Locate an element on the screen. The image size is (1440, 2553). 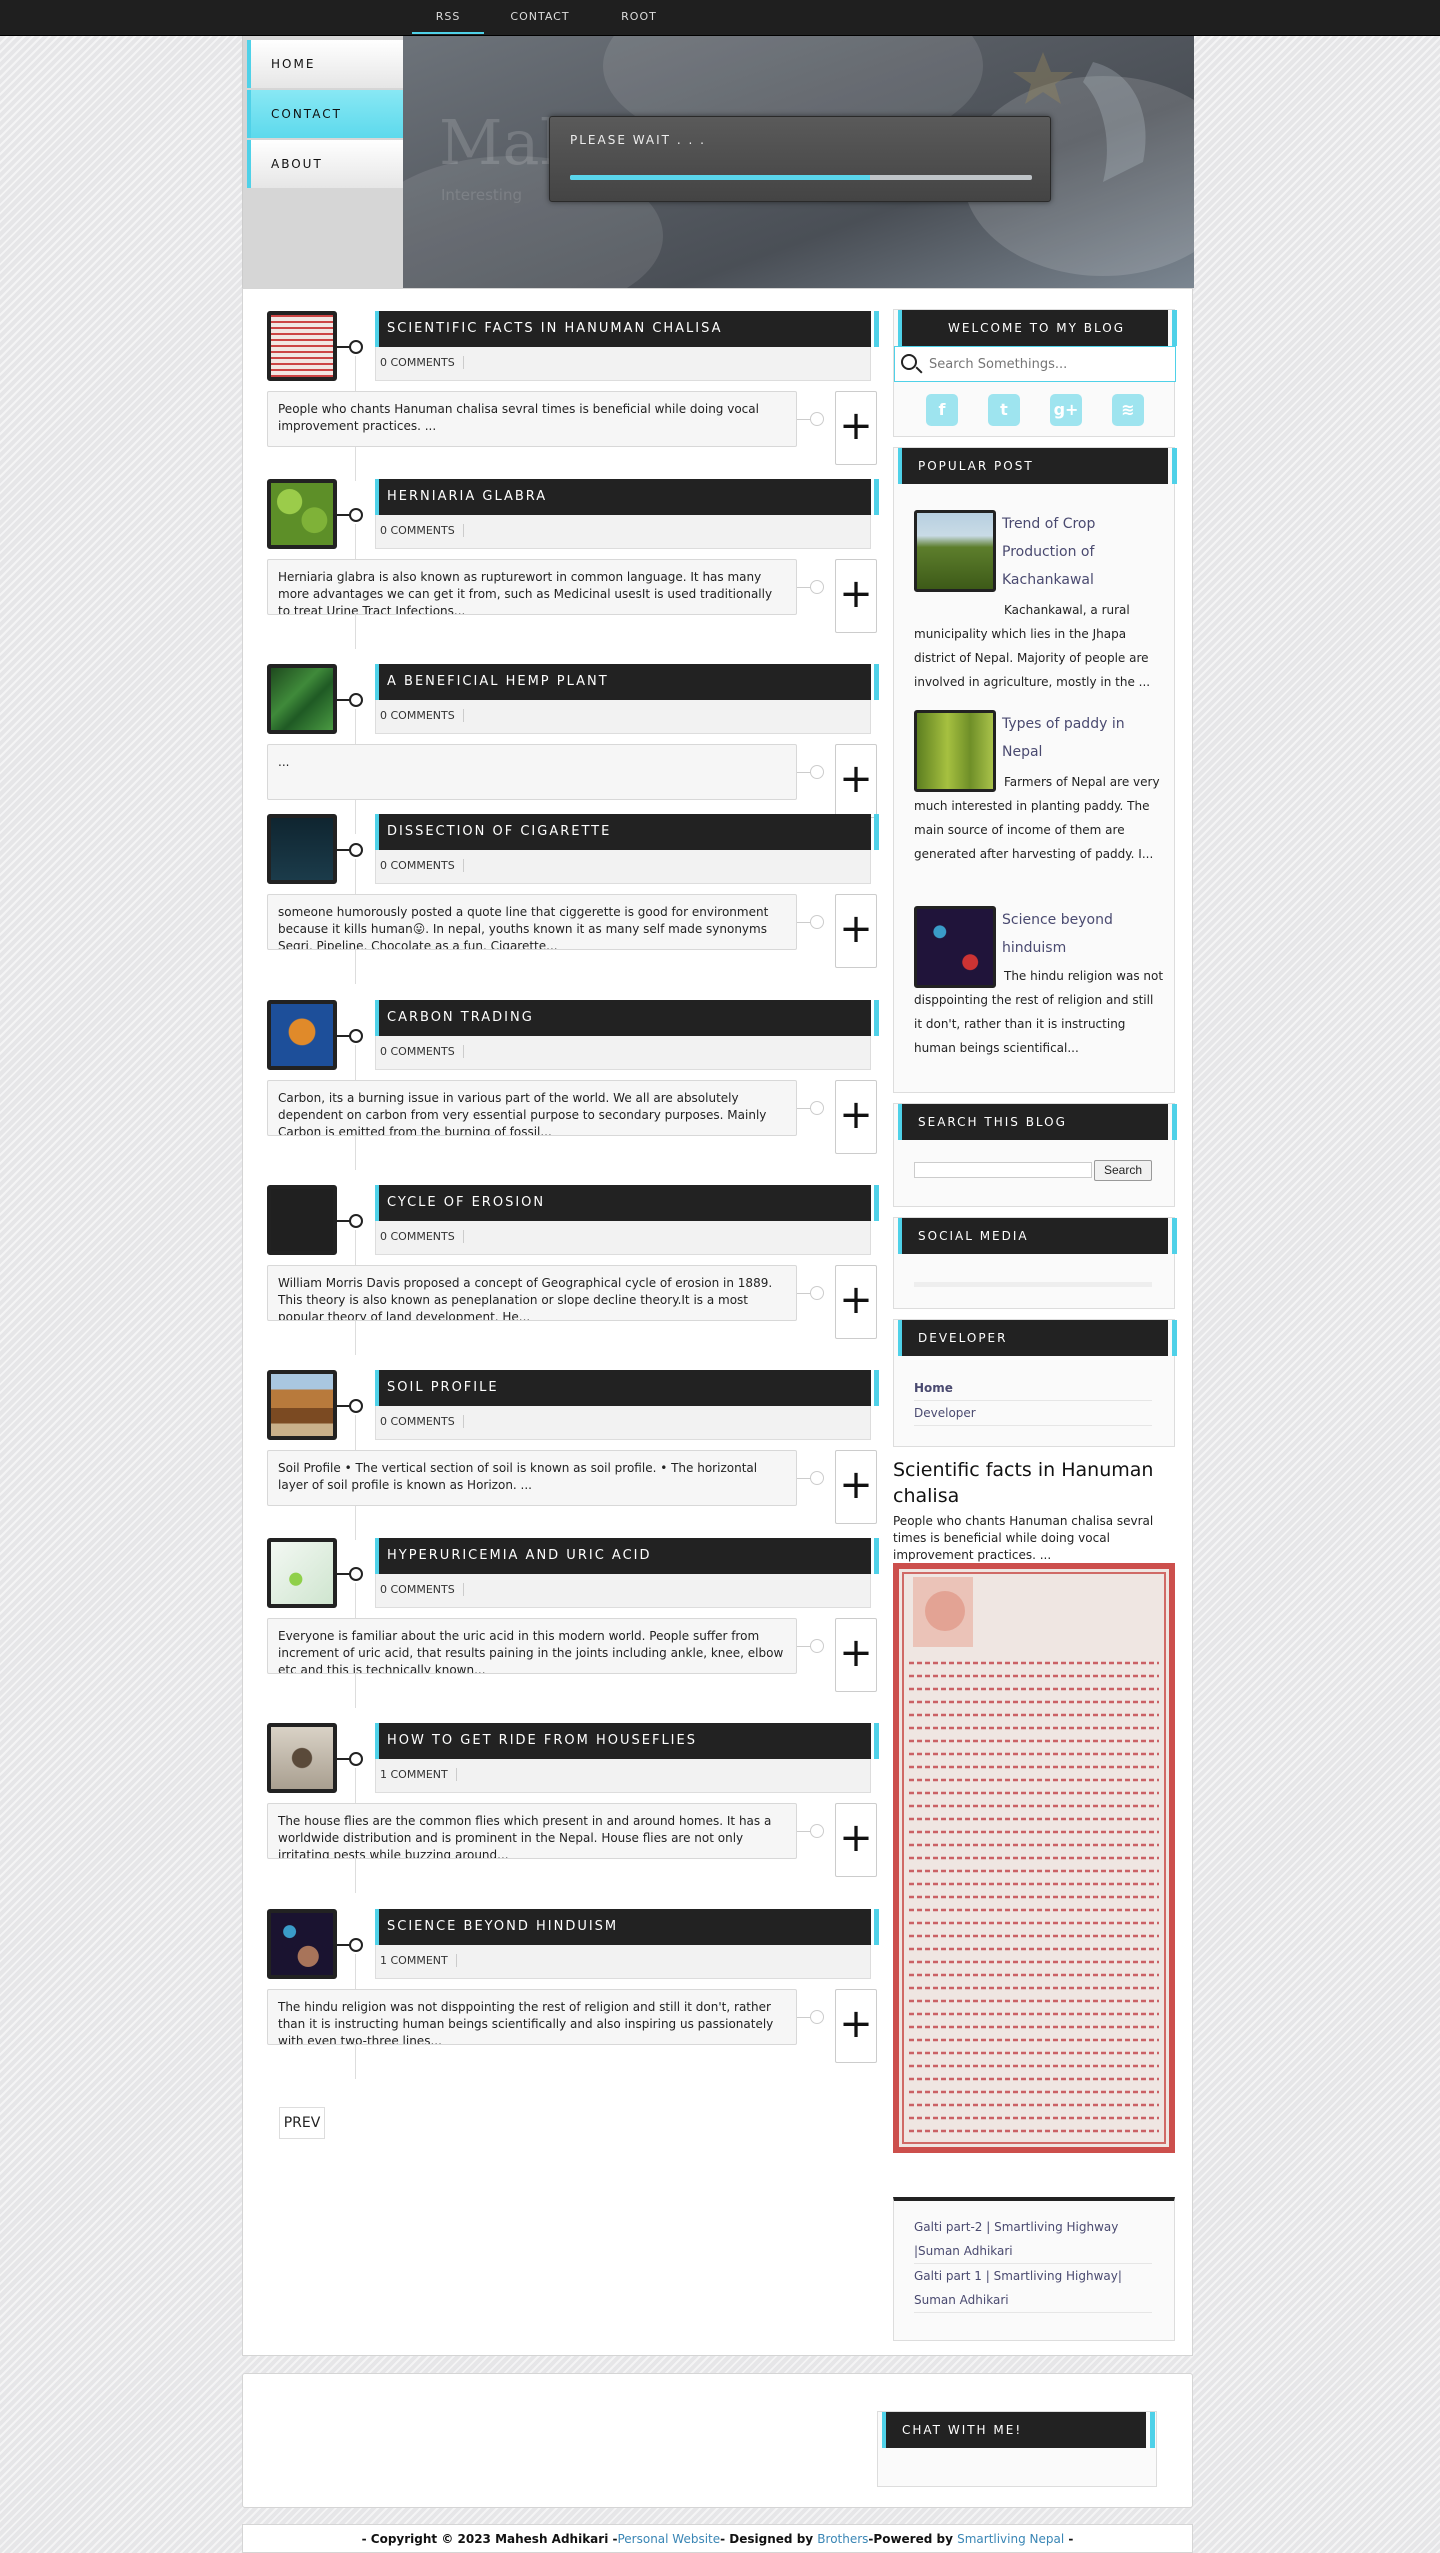
top-nav-rss: RSS is located at coordinates (448, 17).